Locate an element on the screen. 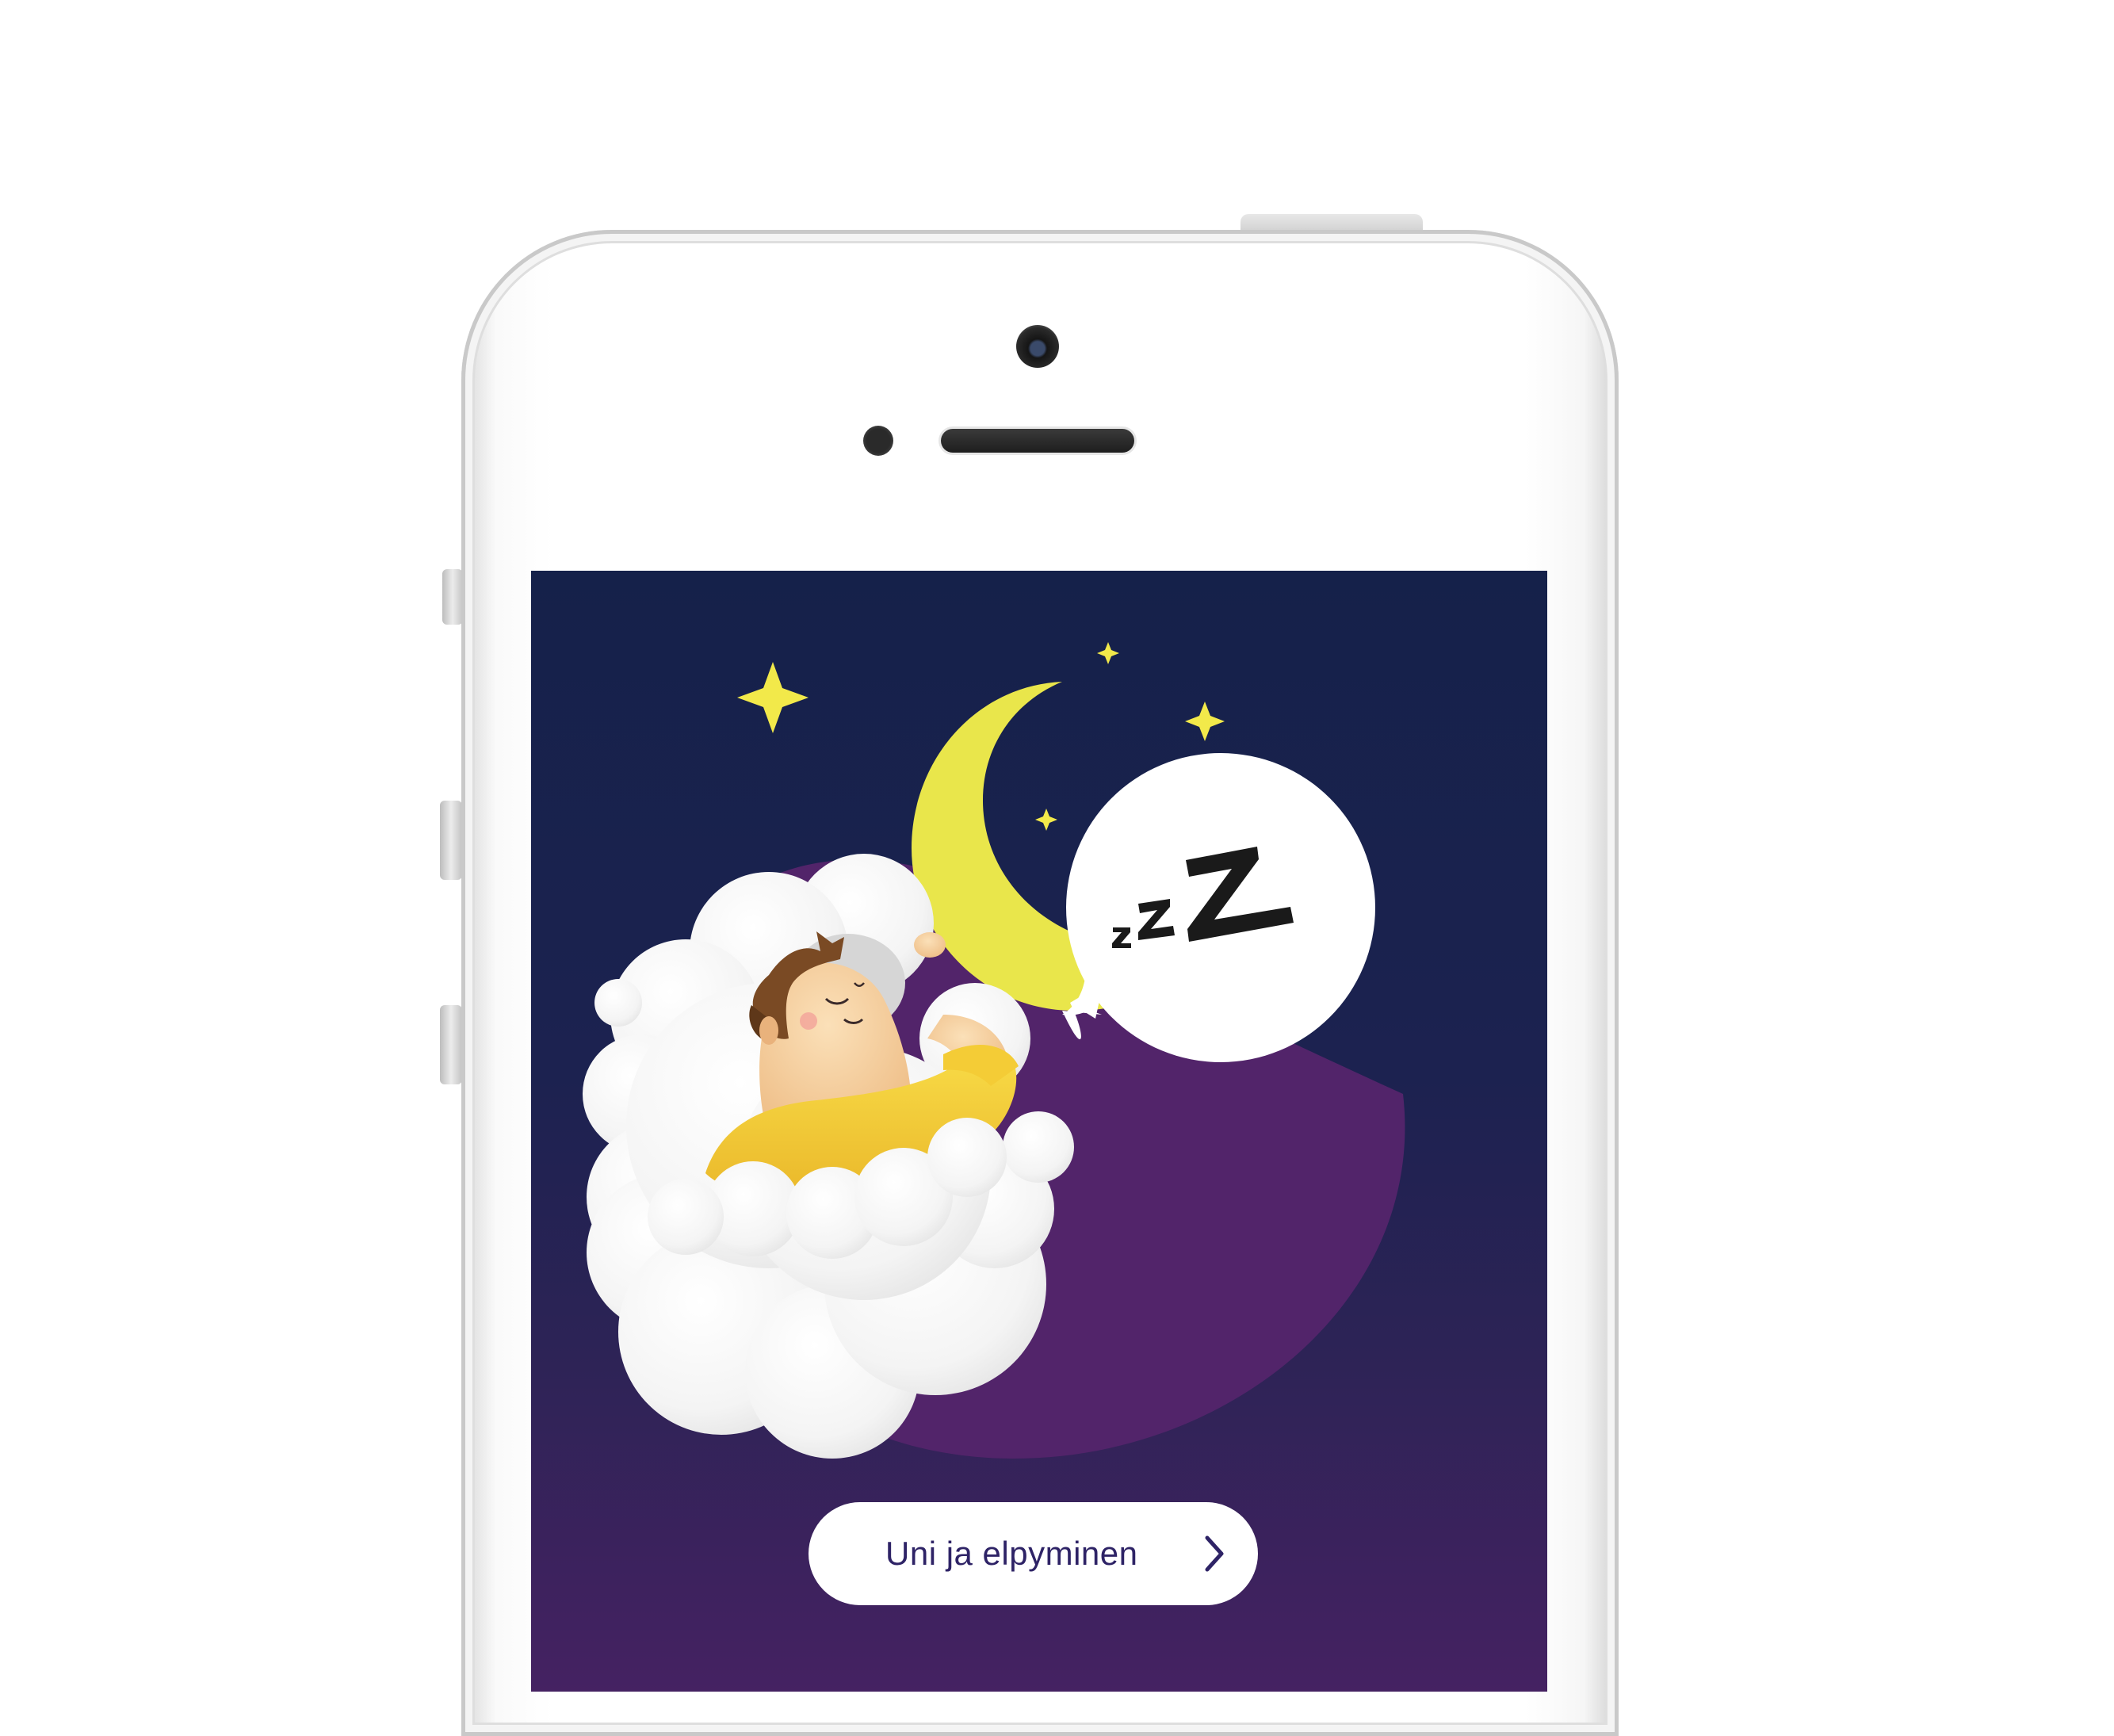  mute-switch is located at coordinates (452, 597).